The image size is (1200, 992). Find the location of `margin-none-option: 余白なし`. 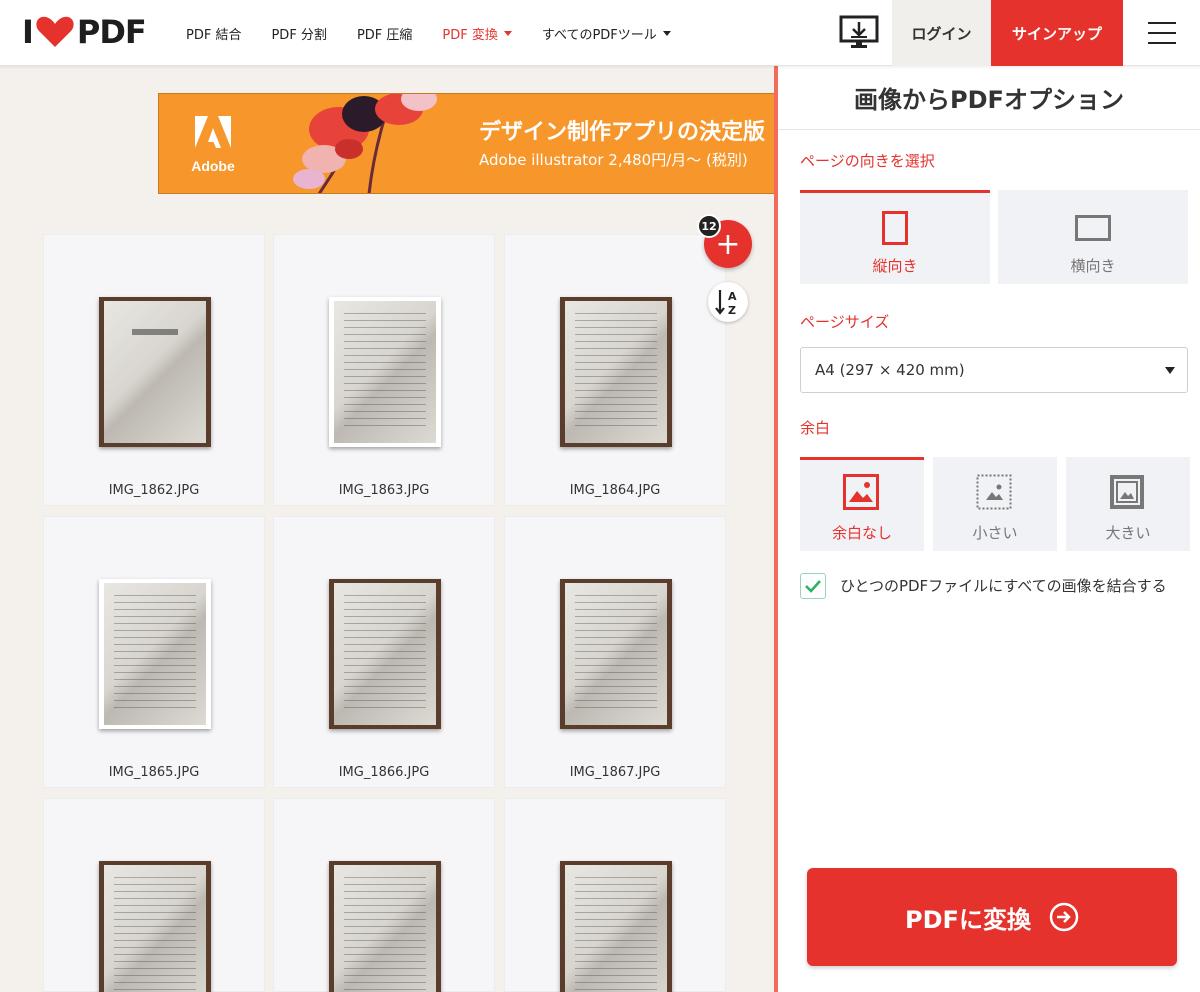

margin-none-option: 余白なし is located at coordinates (862, 504).